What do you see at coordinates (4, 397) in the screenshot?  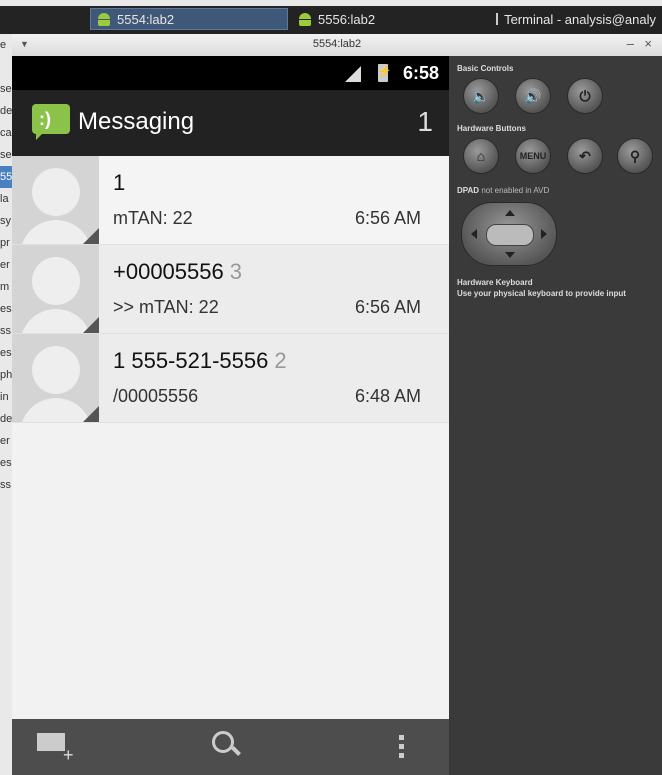 I see `strip-text: in` at bounding box center [4, 397].